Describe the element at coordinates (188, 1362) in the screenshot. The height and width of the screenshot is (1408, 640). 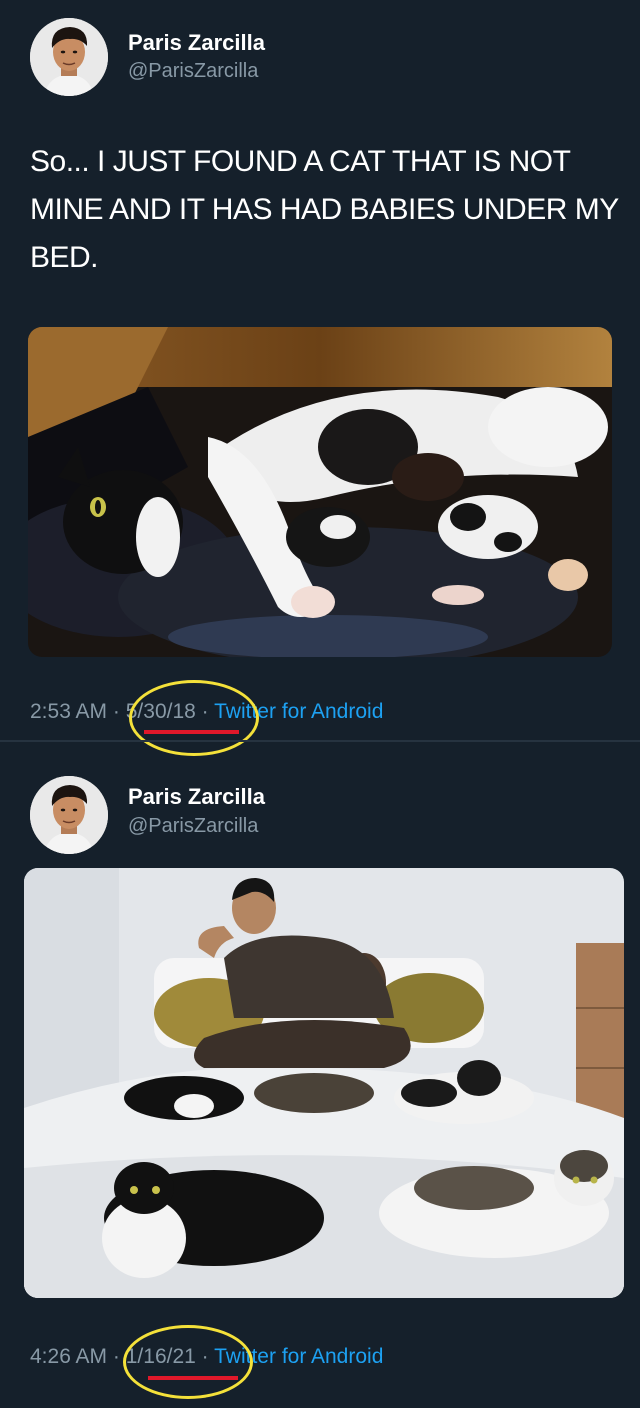
I see `highlight-circle` at that location.